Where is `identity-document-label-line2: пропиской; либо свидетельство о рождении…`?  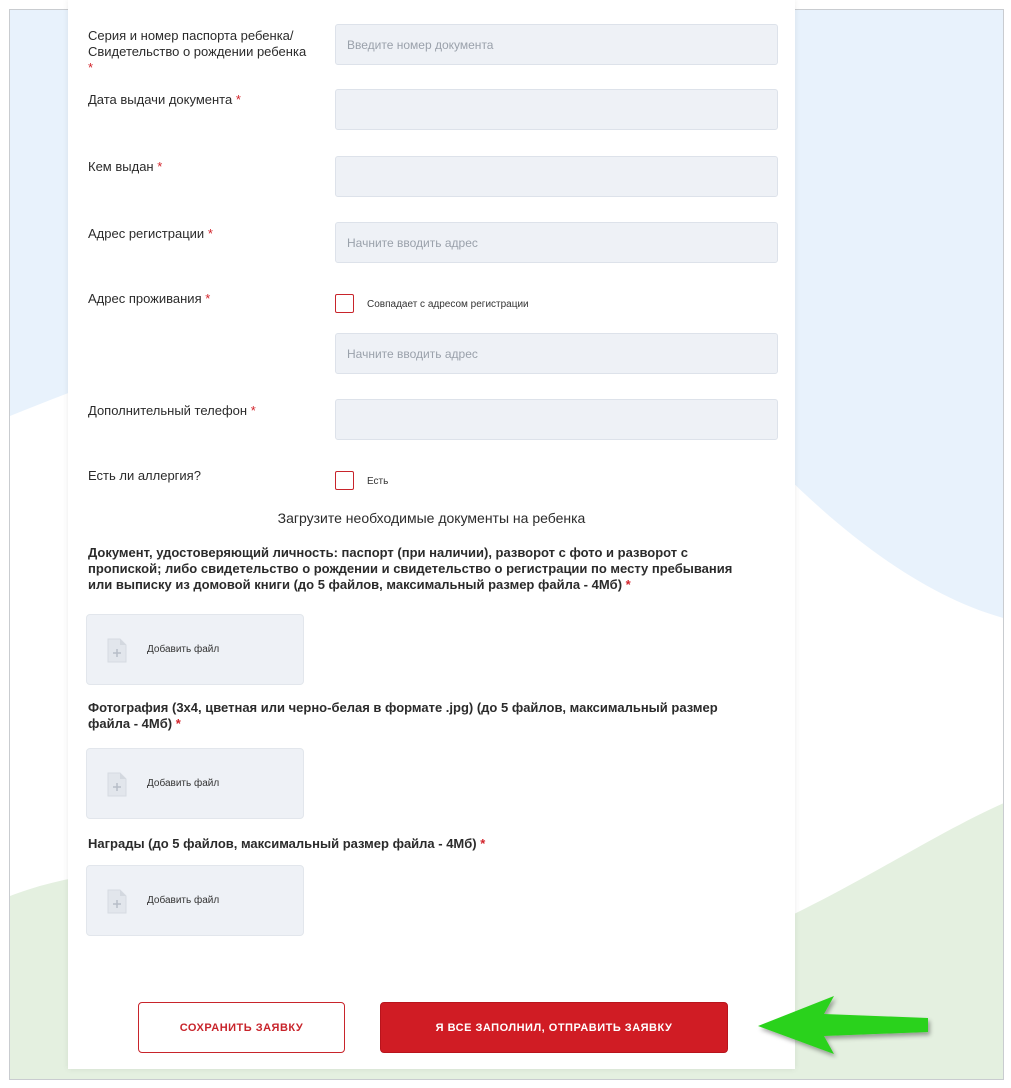
identity-document-label-line2: пропиской; либо свидетельство о рождении… is located at coordinates (410, 568).